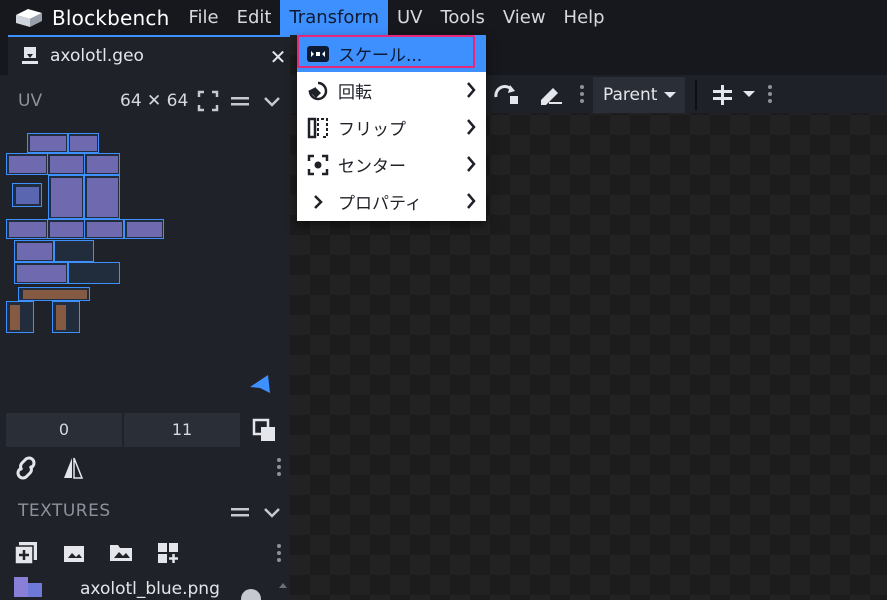  I want to click on menu-transform: Transform, so click(334, 17).